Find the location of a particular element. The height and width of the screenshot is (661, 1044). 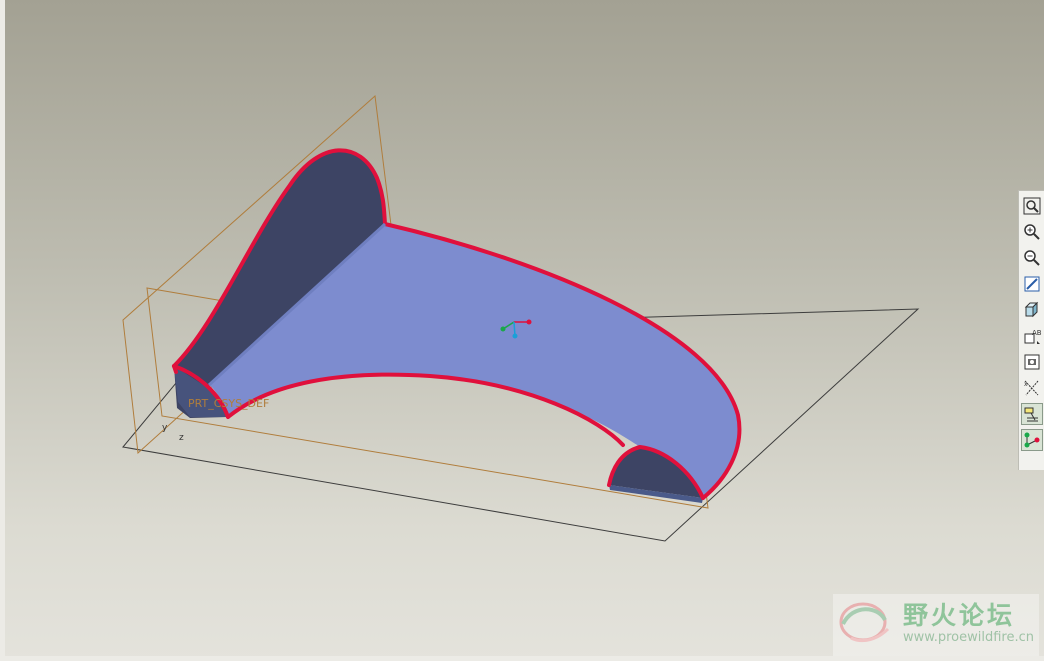

axis-label-y: y is located at coordinates (165, 428).